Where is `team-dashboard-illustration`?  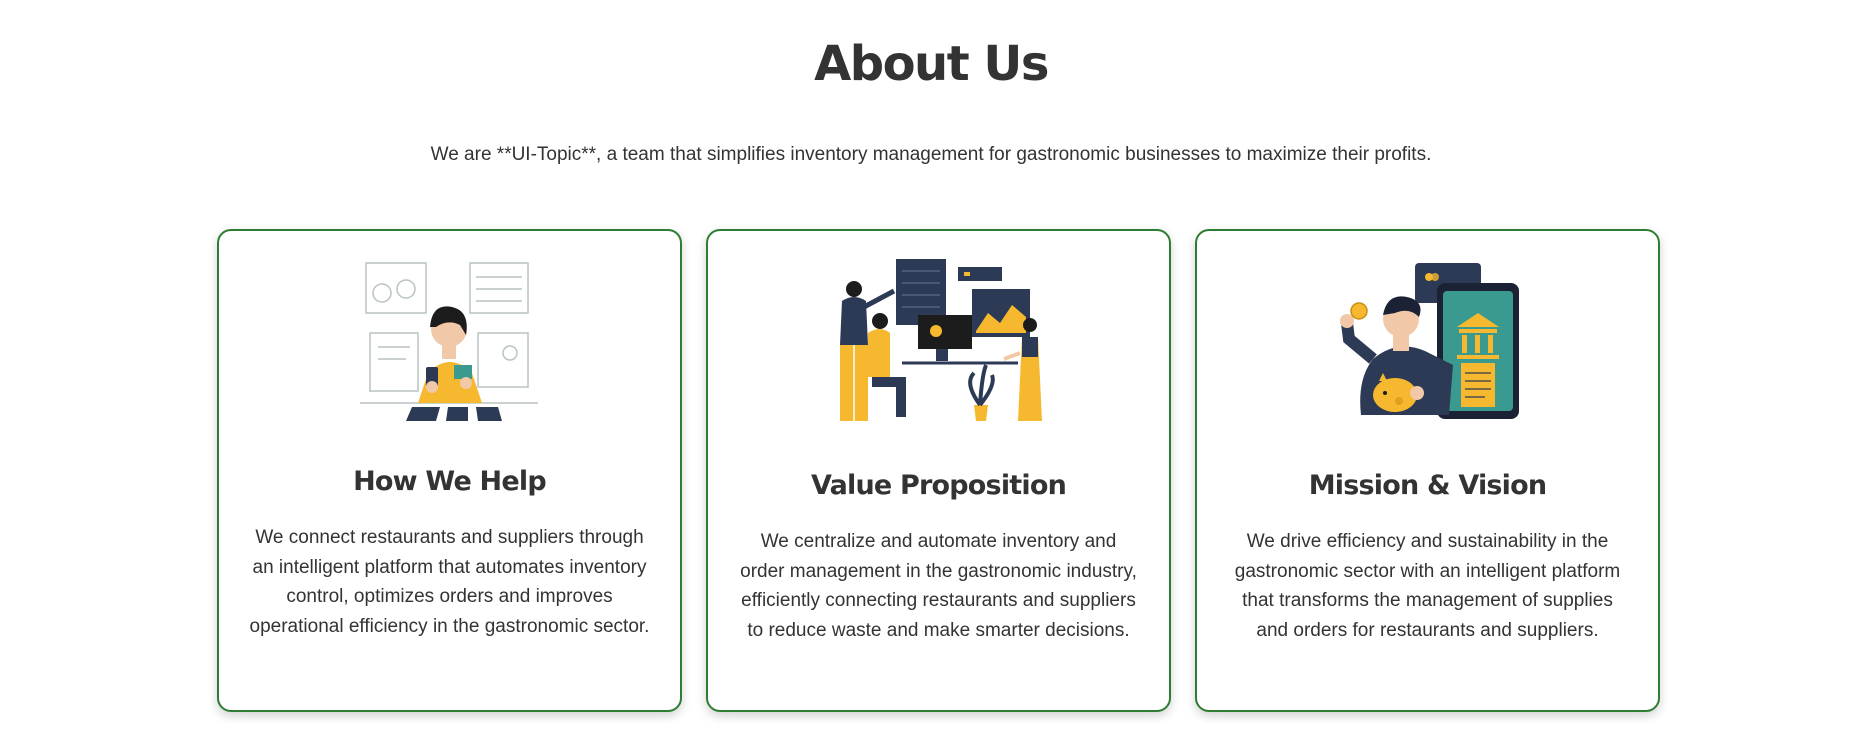 team-dashboard-illustration is located at coordinates (940, 340).